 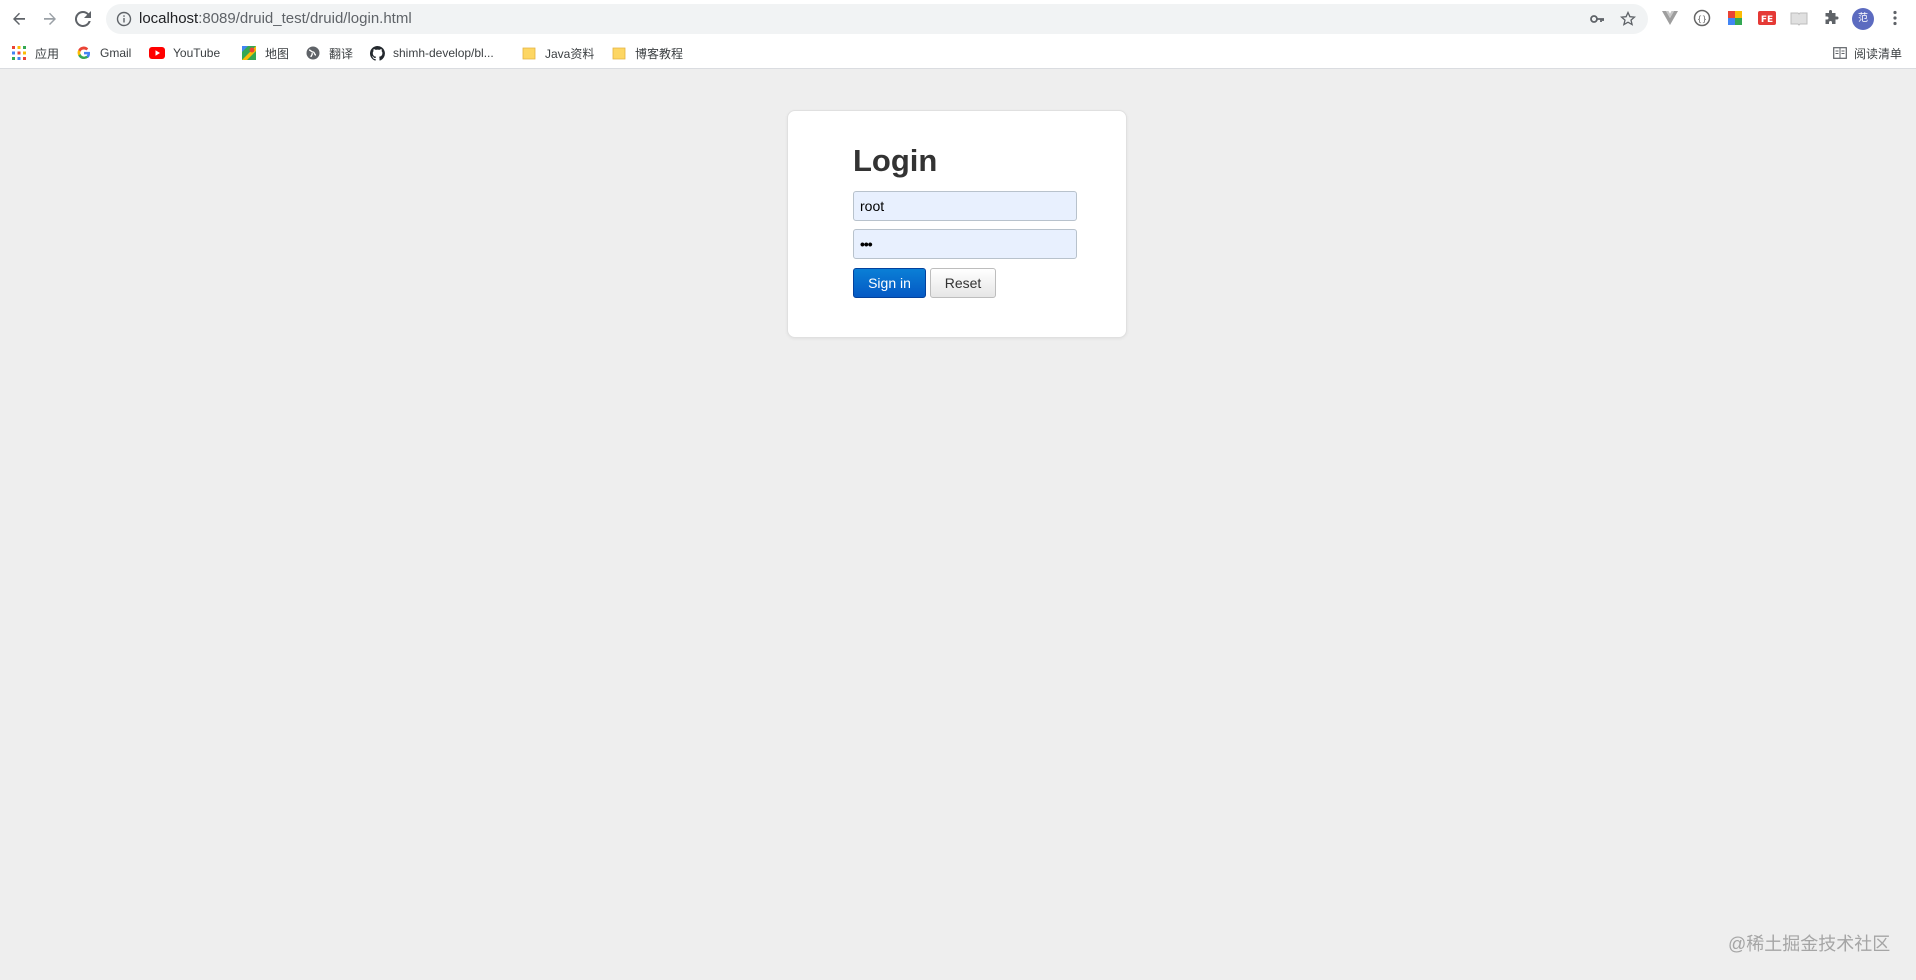 I want to click on profile-avatar: 范, so click(x=1863, y=19).